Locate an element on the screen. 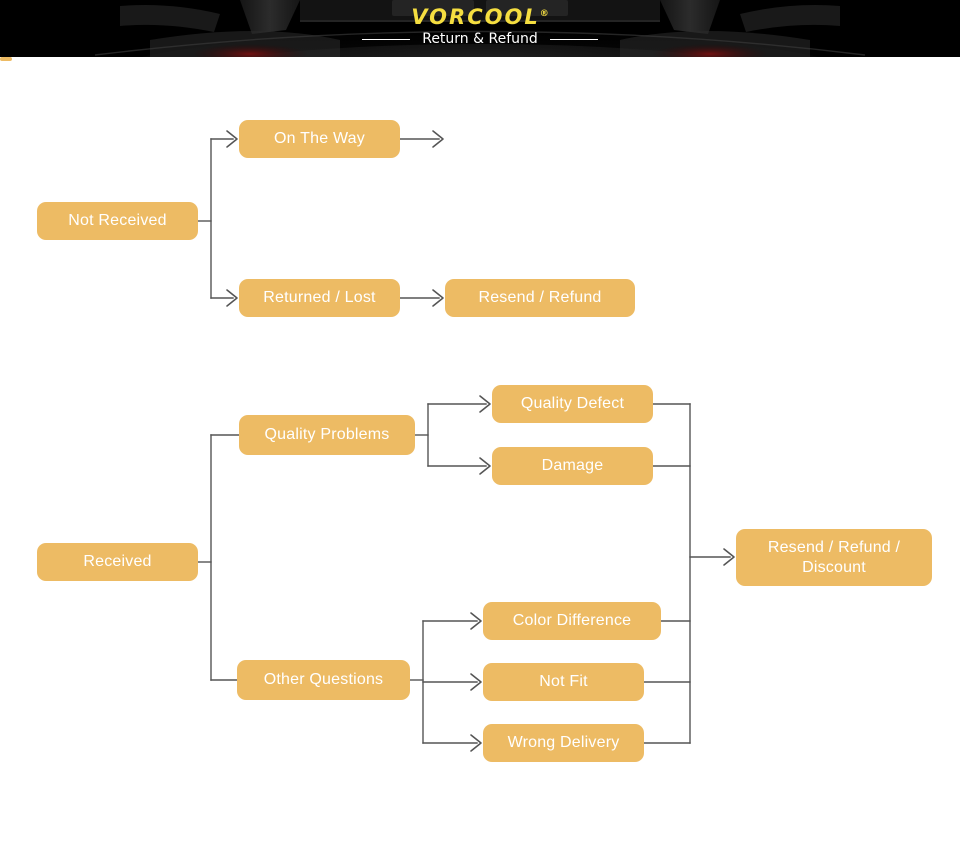  node-wrong-delivery: Wrong Delivery is located at coordinates (563, 743).